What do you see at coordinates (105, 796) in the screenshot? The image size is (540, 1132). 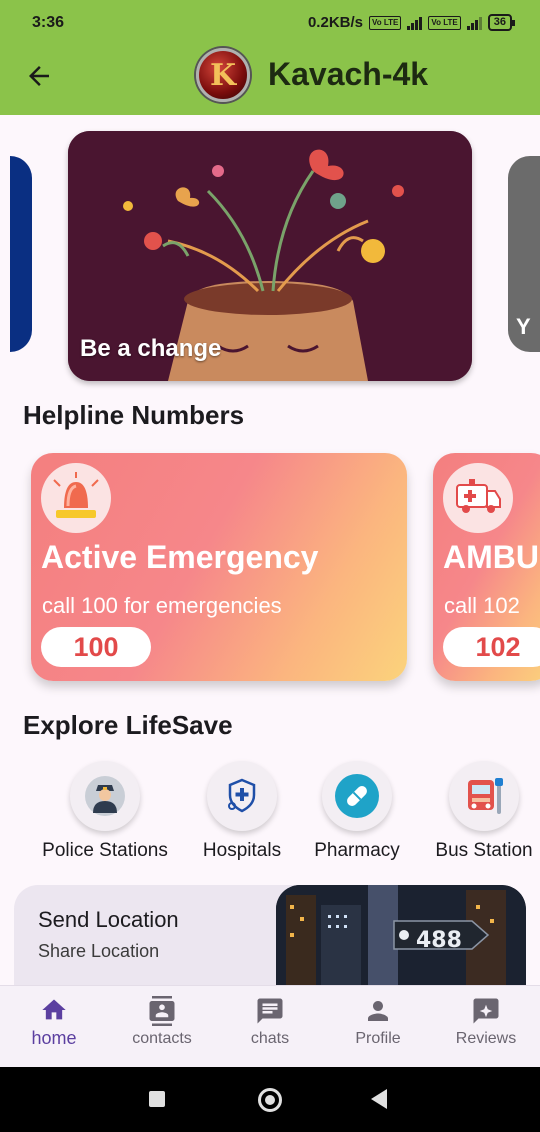 I see `police-icon` at bounding box center [105, 796].